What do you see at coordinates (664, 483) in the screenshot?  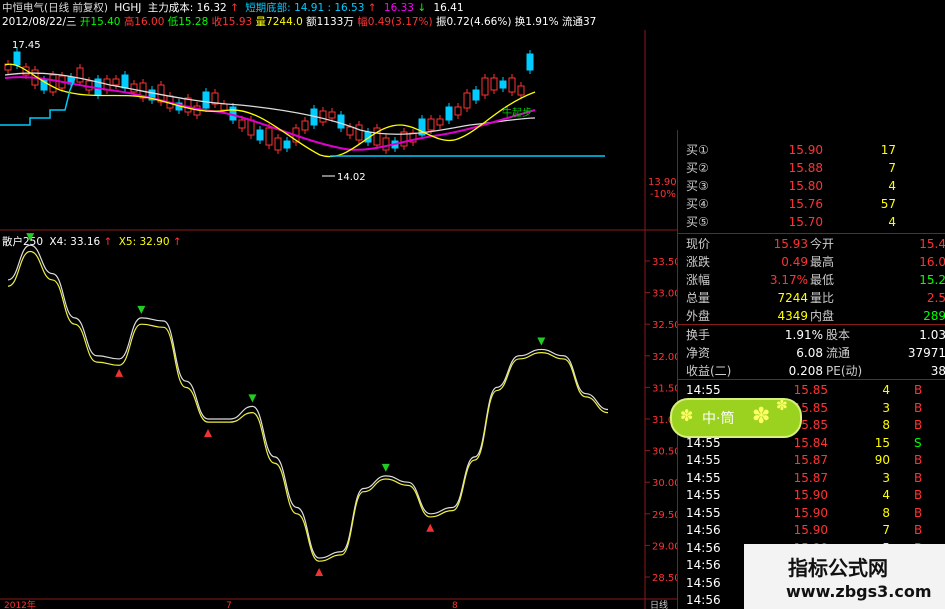 I see `y-tick-label: 30.00` at bounding box center [664, 483].